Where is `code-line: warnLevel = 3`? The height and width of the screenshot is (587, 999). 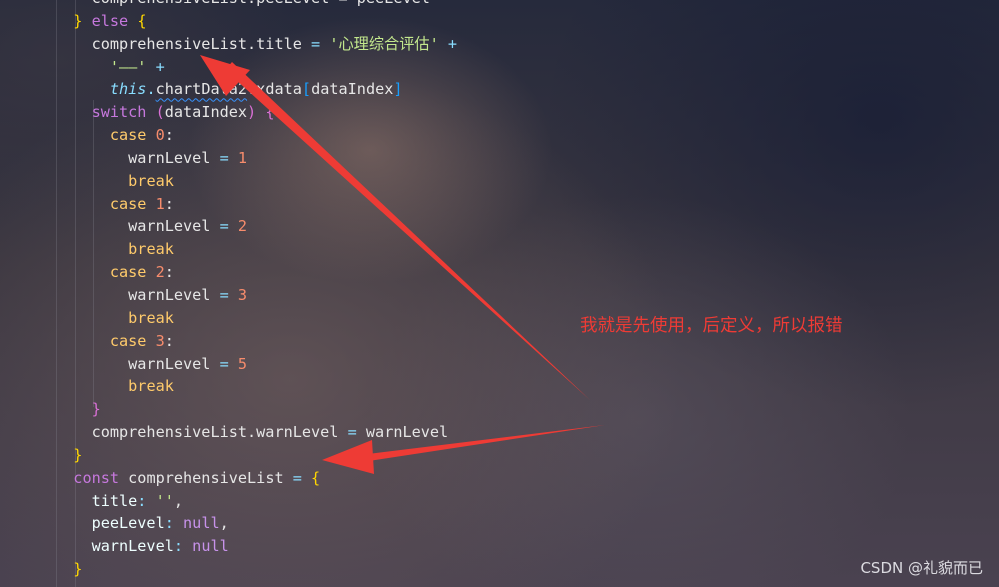
code-line: warnLevel = 3 is located at coordinates (256, 295).